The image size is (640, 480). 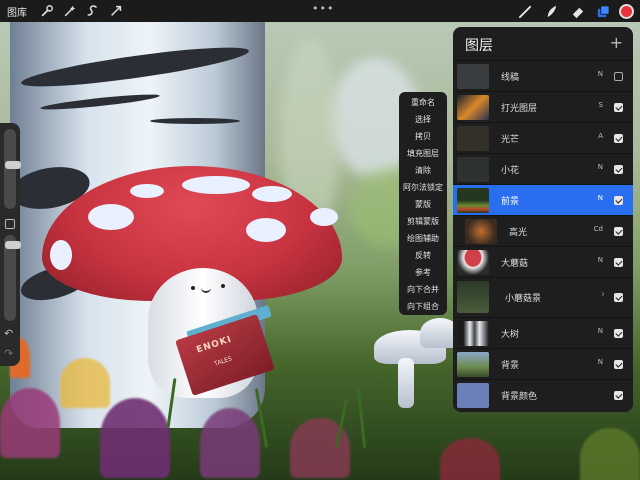 I want to click on brush-size-slider, so click(x=12, y=169).